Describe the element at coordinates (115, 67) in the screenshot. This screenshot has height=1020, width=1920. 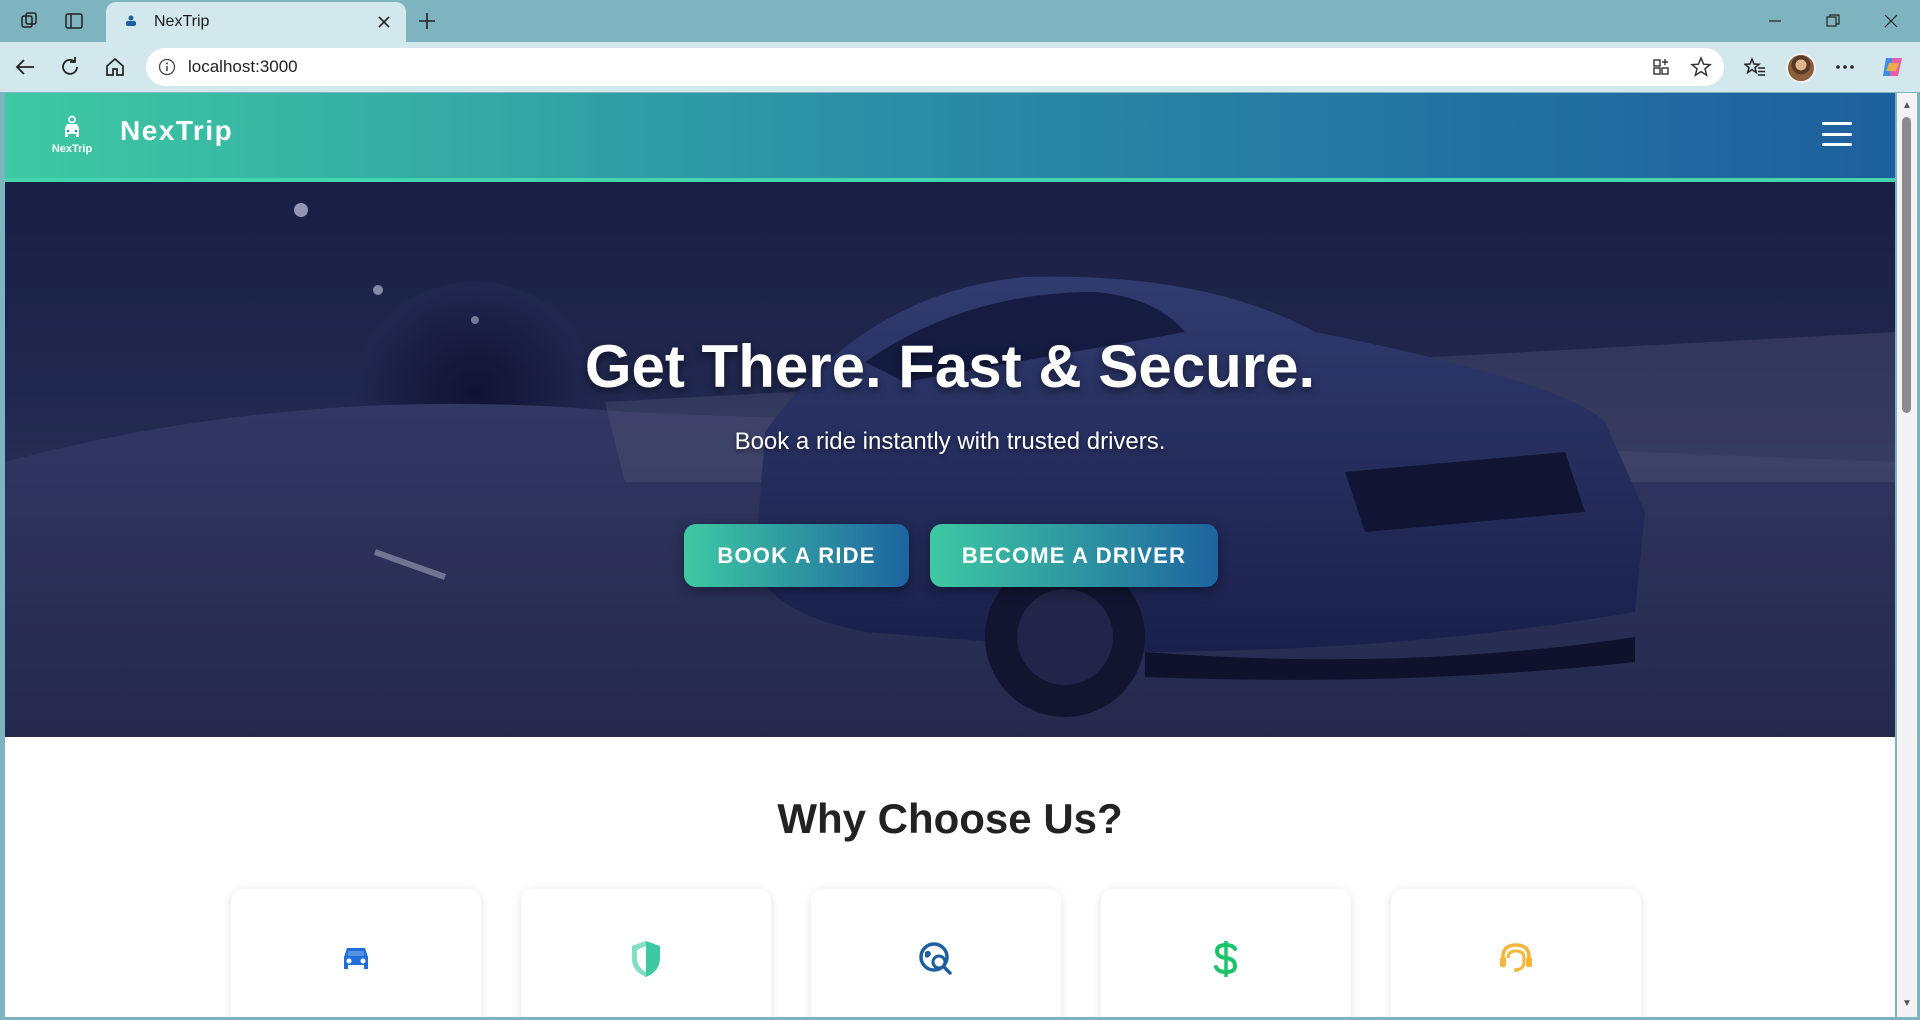
I see `home-icon` at that location.